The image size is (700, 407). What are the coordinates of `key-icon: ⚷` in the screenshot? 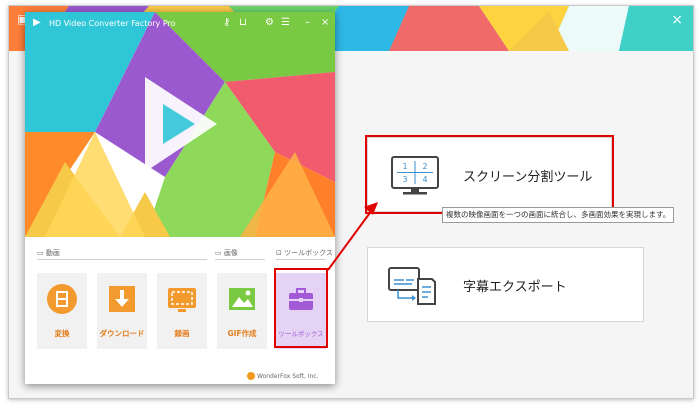 It's located at (226, 23).